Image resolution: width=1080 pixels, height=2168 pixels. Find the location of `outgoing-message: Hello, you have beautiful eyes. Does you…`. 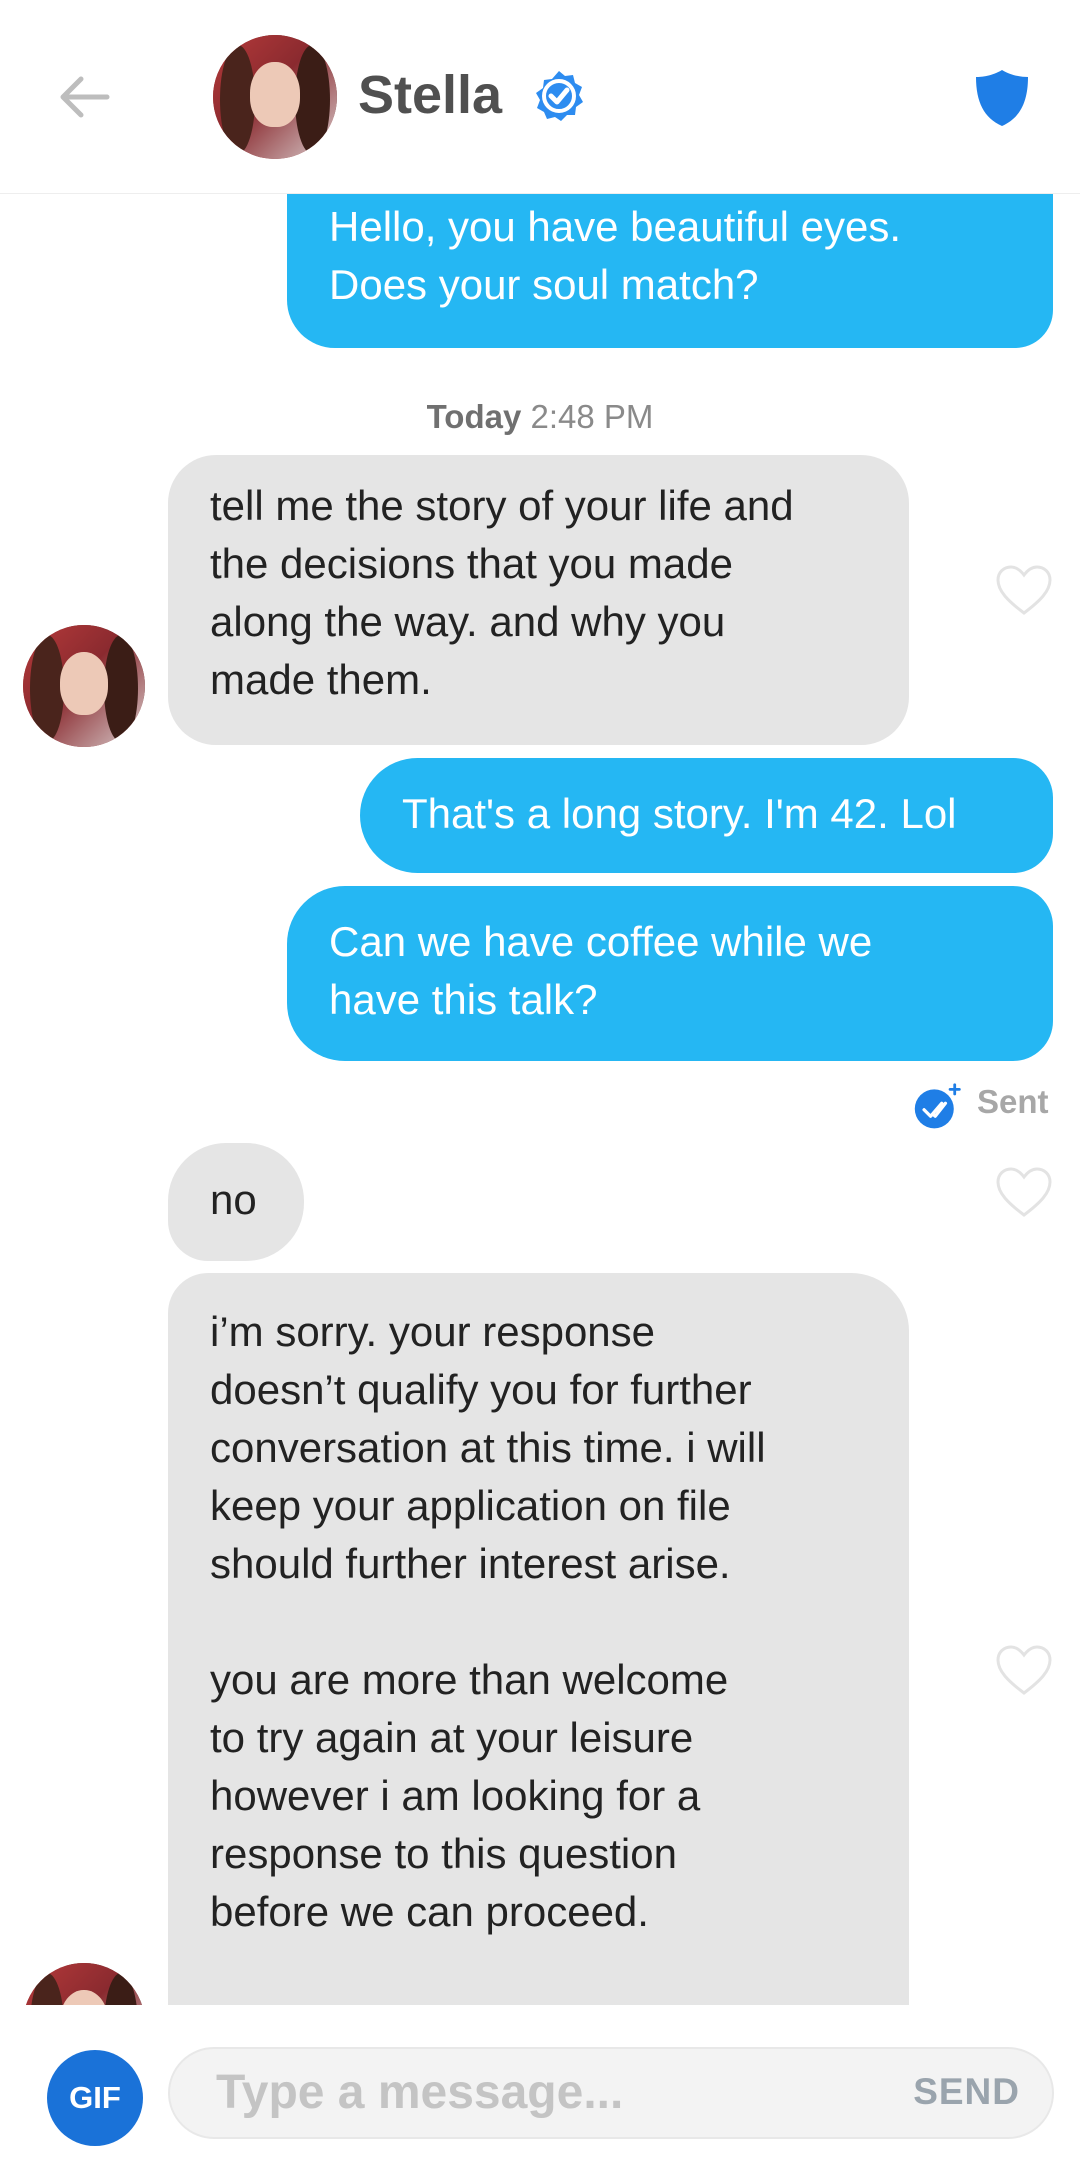

outgoing-message: Hello, you have beautiful eyes. Does you… is located at coordinates (670, 270).